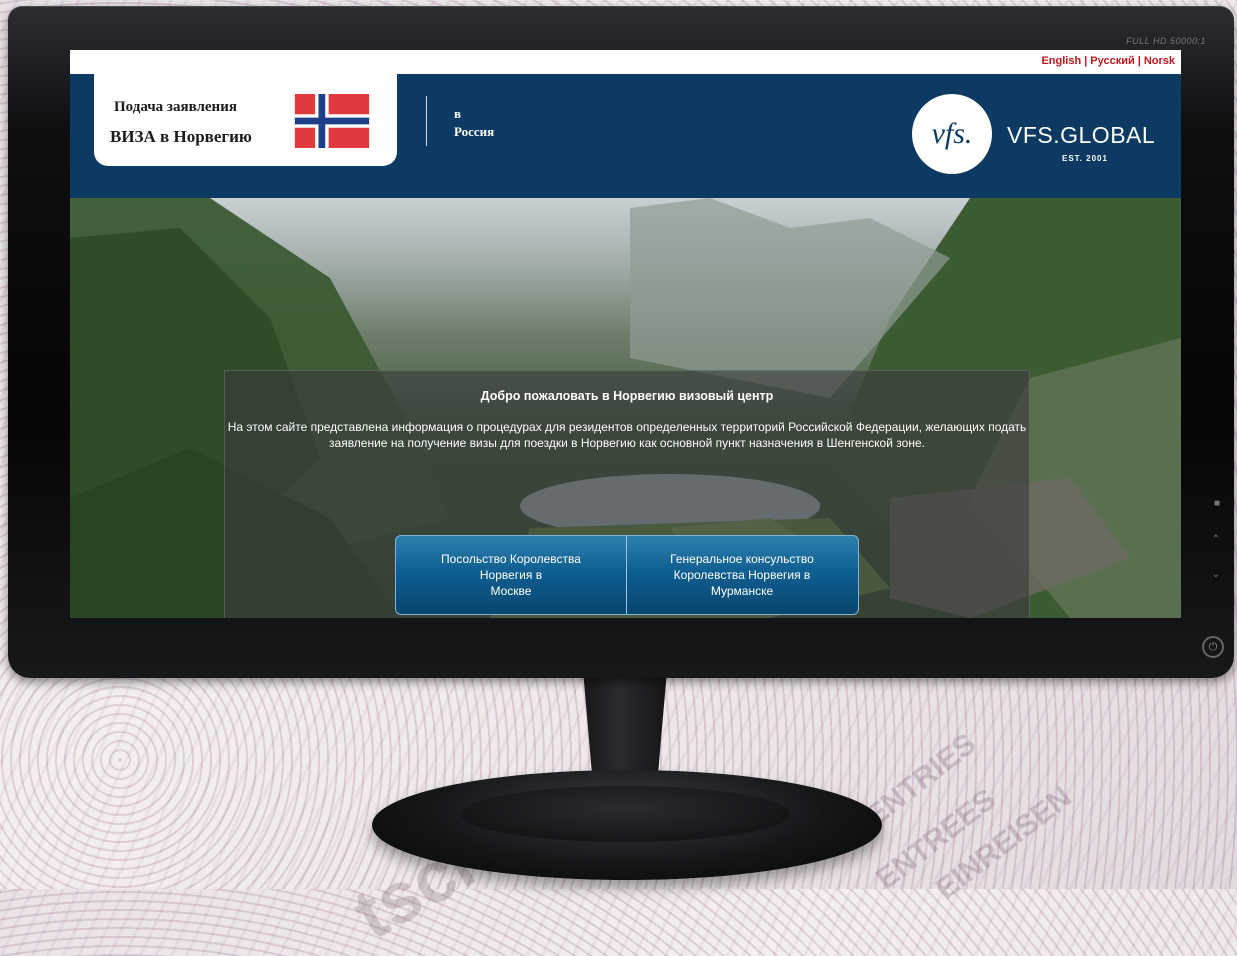  Describe the element at coordinates (742, 559) in the screenshot. I see `mission-label-line: Генеральное консульство` at that location.